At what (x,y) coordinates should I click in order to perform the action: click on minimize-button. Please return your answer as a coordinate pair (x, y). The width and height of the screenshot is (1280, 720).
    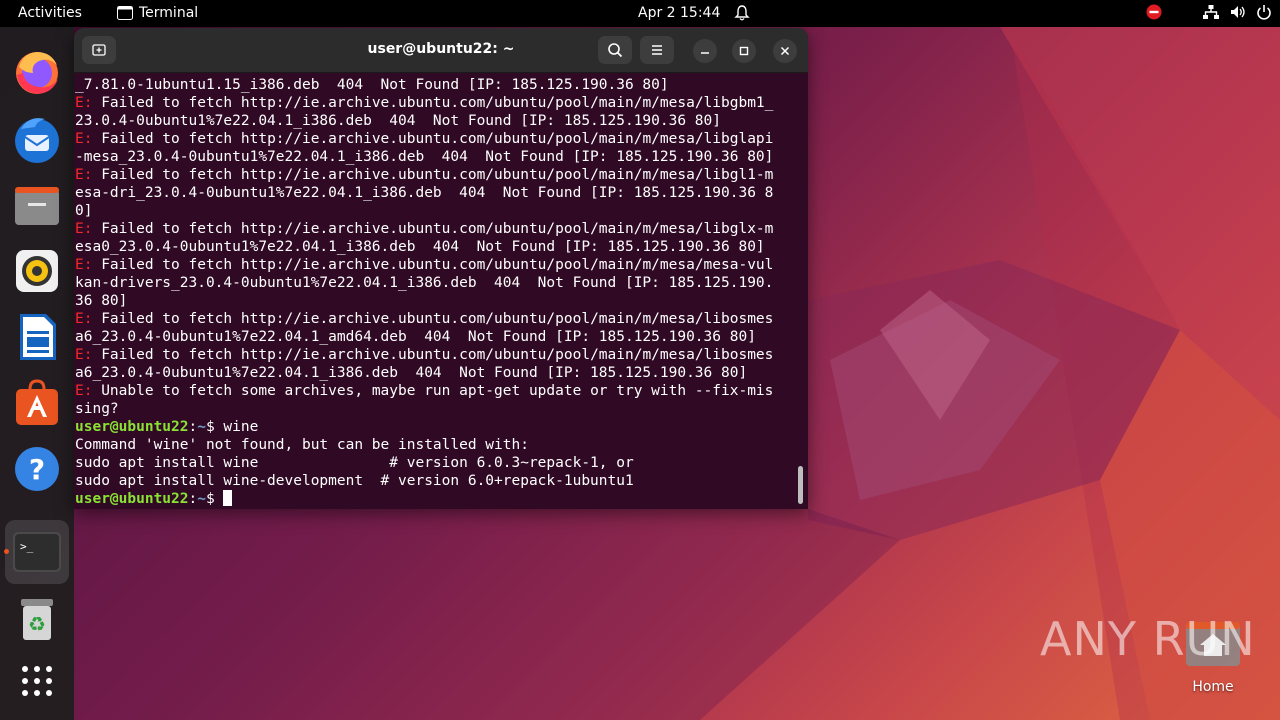
    Looking at the image, I should click on (705, 51).